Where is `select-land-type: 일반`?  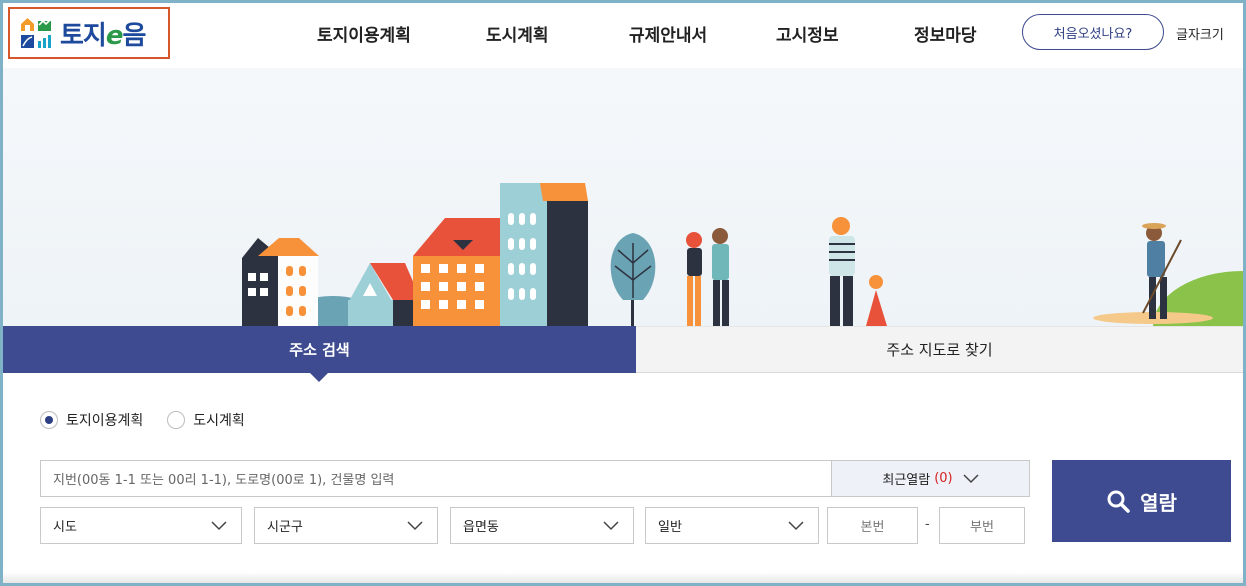 select-land-type: 일반 is located at coordinates (732, 525).